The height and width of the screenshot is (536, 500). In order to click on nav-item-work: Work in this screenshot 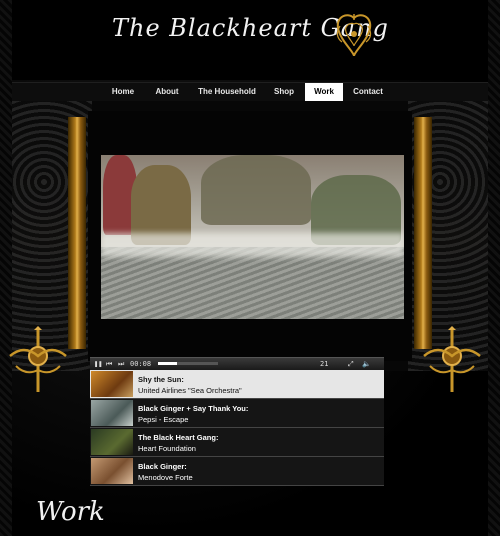, I will do `click(324, 92)`.